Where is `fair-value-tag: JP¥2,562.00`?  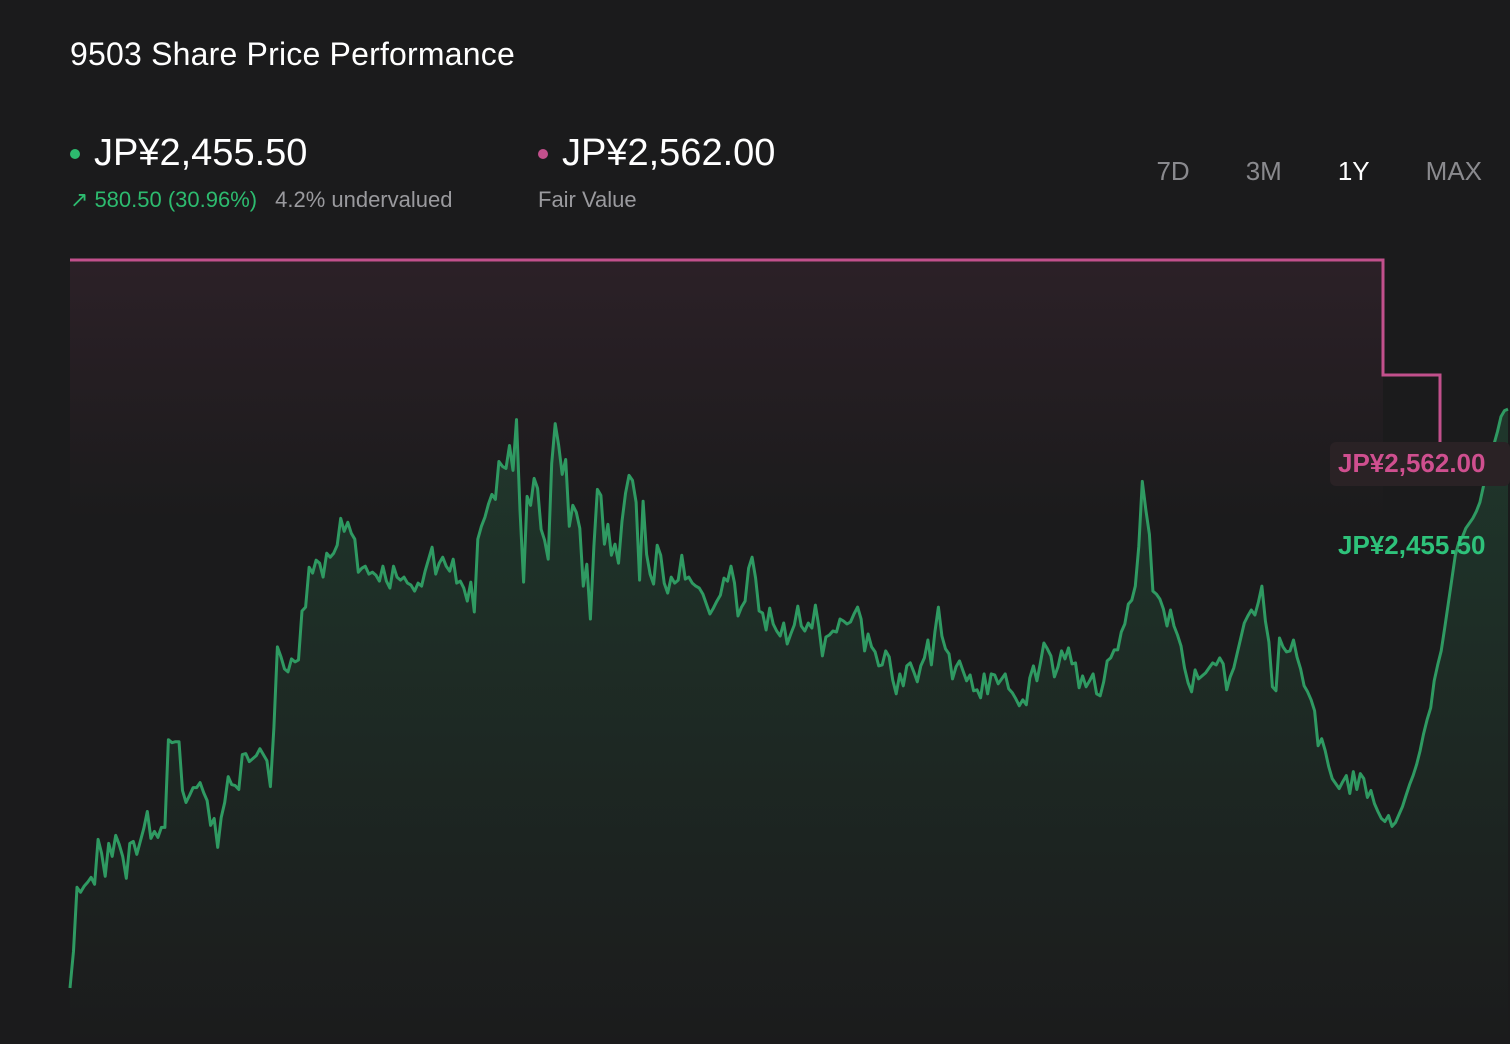 fair-value-tag: JP¥2,562.00 is located at coordinates (1412, 463).